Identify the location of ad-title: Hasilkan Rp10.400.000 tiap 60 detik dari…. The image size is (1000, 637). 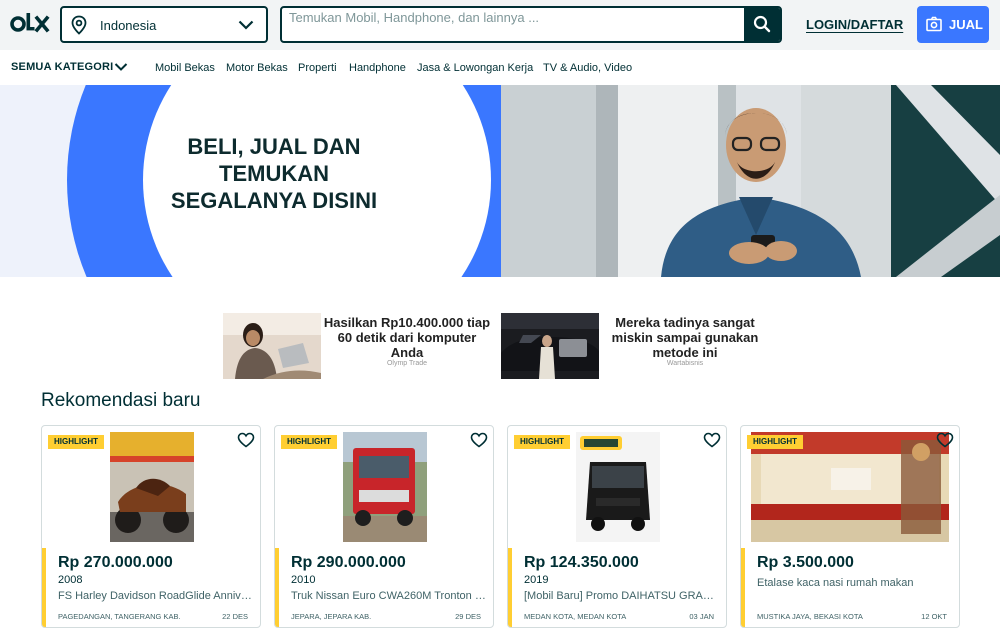
(407, 337).